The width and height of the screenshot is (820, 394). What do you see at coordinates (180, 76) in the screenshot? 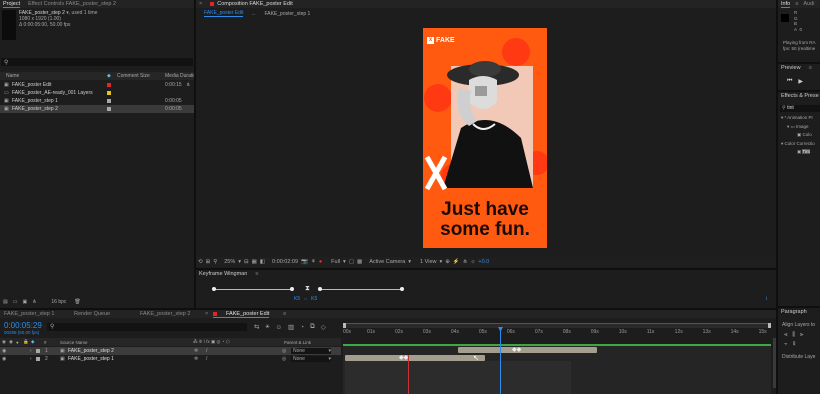
I see `column-media-duration: Media Duratio` at bounding box center [180, 76].